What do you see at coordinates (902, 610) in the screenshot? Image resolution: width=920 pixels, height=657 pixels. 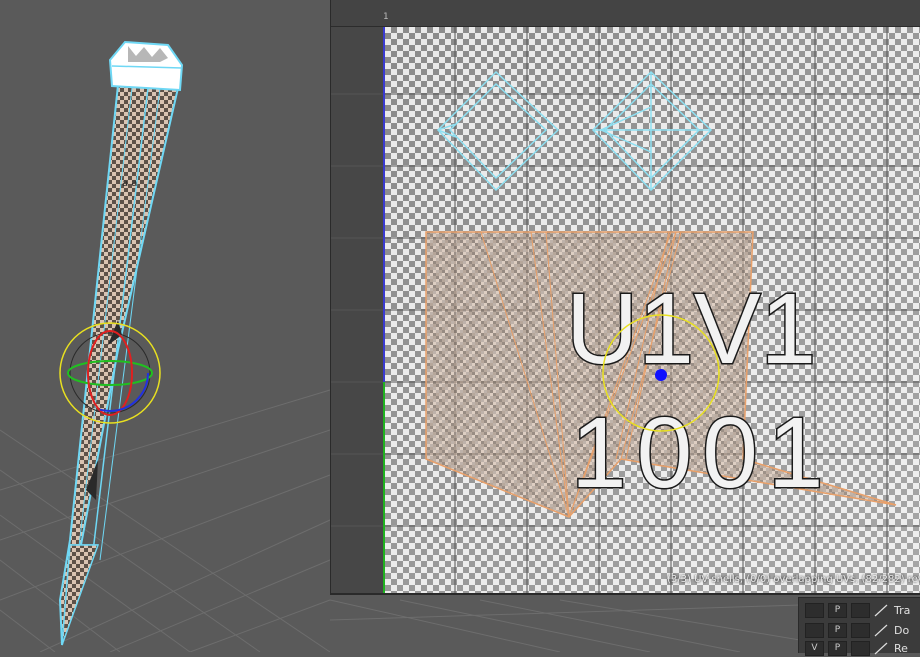 I see `attr-label: Tra` at bounding box center [902, 610].